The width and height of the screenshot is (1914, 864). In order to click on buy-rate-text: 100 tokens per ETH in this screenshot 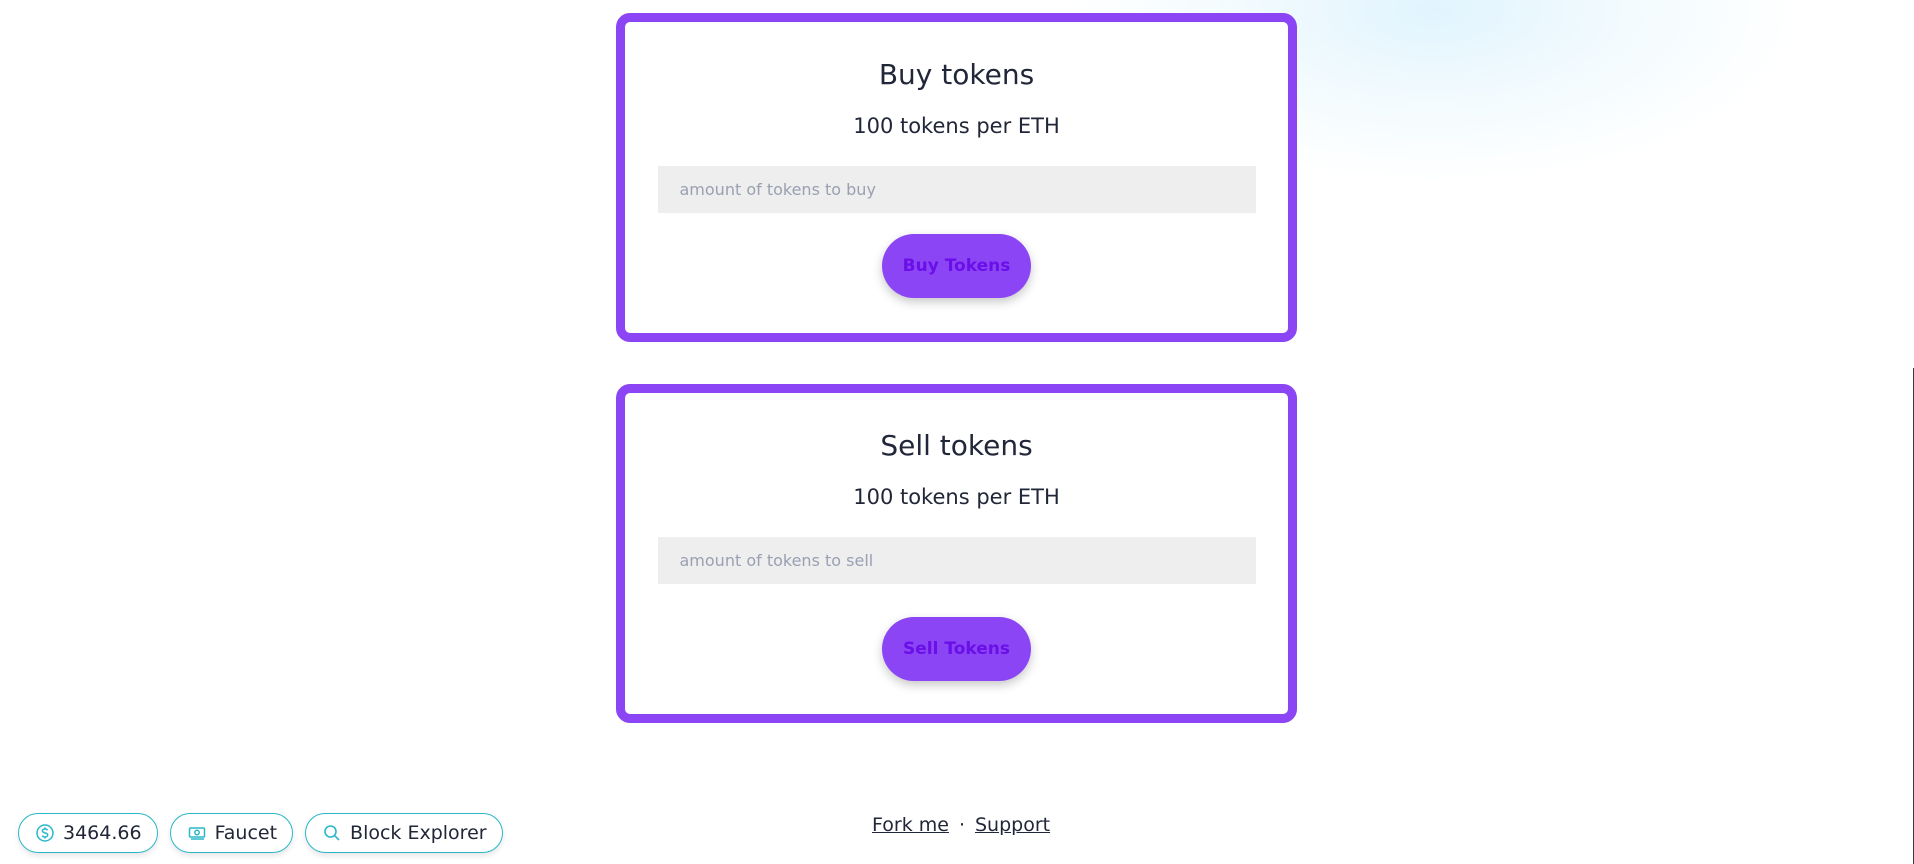, I will do `click(956, 125)`.